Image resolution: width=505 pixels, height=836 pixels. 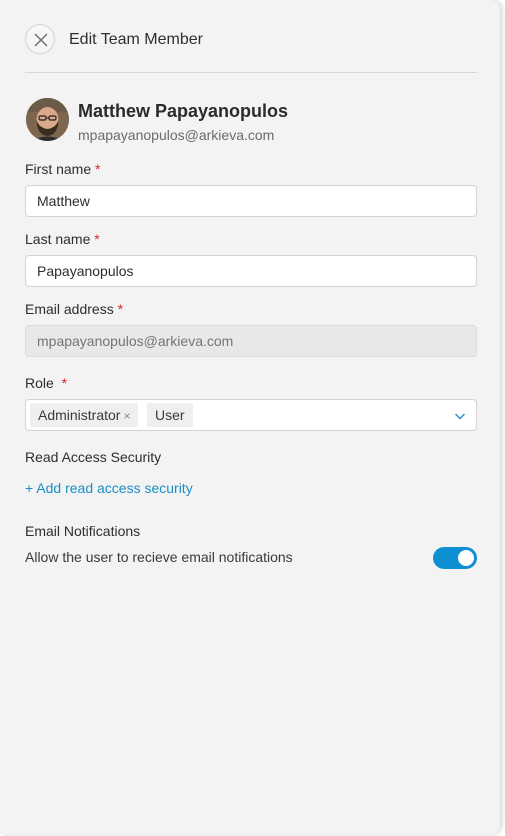 What do you see at coordinates (251, 72) in the screenshot?
I see `header-divider` at bounding box center [251, 72].